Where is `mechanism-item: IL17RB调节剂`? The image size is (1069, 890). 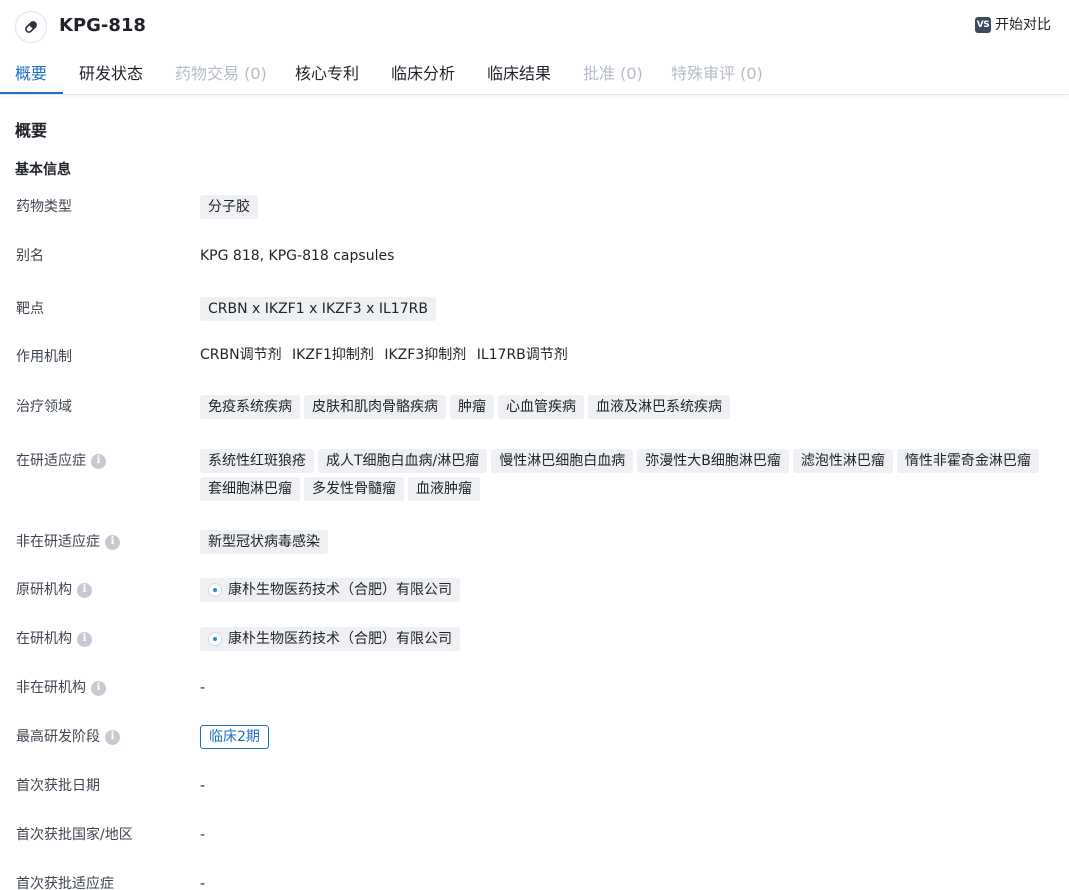
mechanism-item: IL17RB调节剂 is located at coordinates (522, 355).